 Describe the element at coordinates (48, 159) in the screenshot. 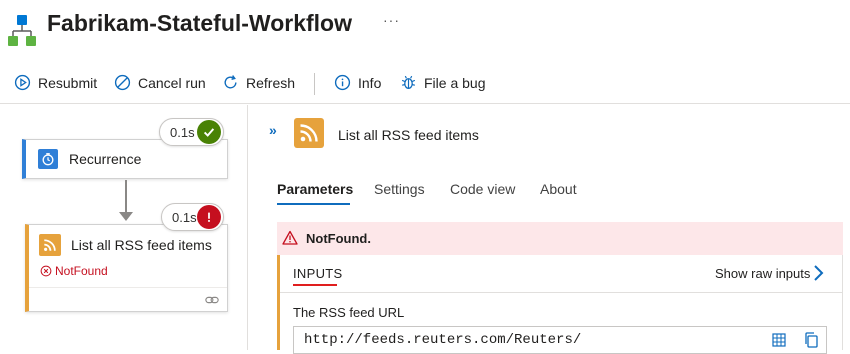

I see `recurrence-icon` at that location.